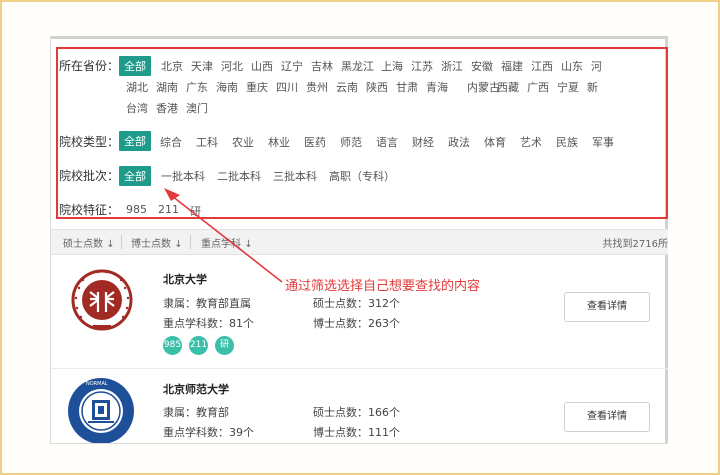 The height and width of the screenshot is (475, 720). I want to click on annotation-text: 通过筛选选择自己想要查找的内容, so click(383, 286).